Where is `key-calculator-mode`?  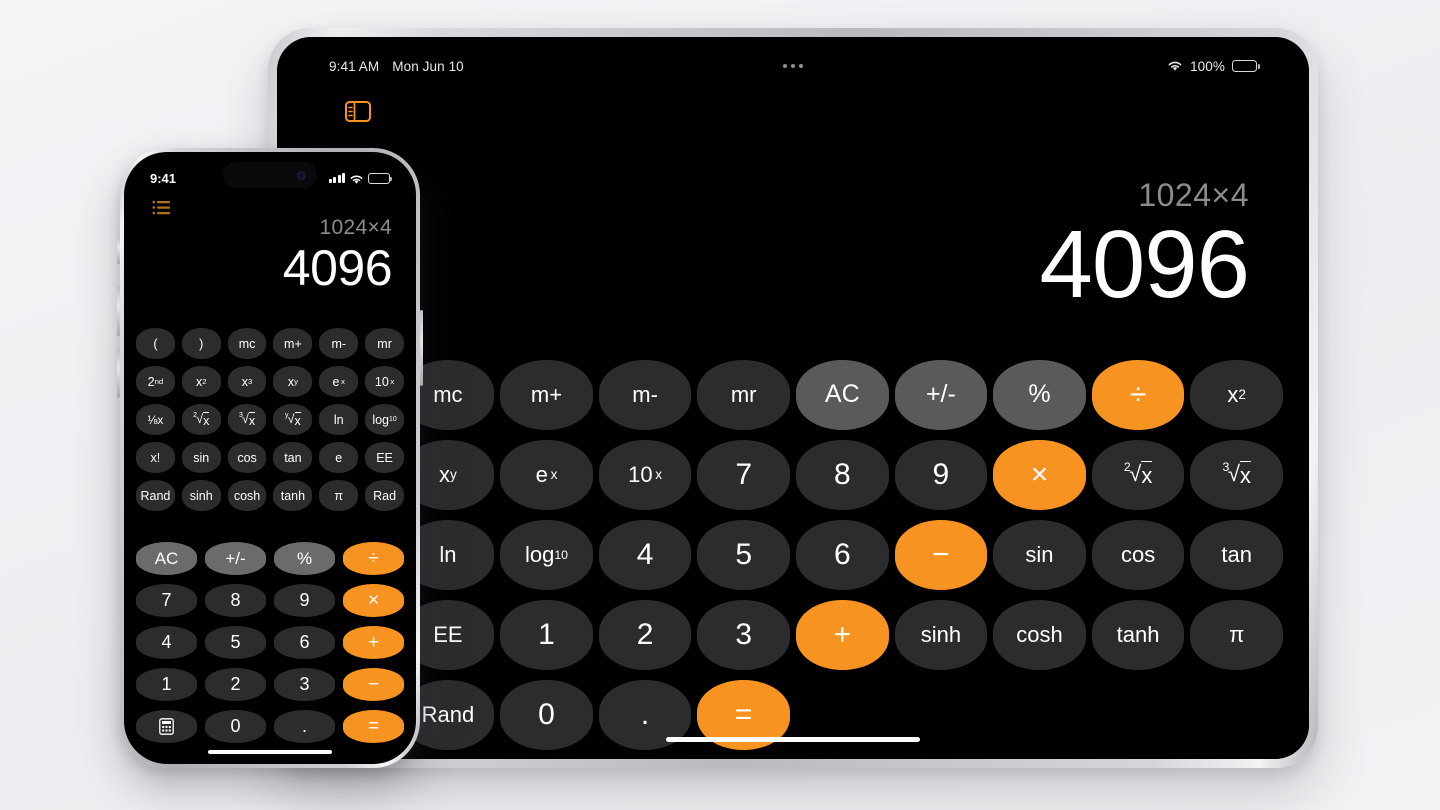
key-calculator-mode is located at coordinates (166, 726).